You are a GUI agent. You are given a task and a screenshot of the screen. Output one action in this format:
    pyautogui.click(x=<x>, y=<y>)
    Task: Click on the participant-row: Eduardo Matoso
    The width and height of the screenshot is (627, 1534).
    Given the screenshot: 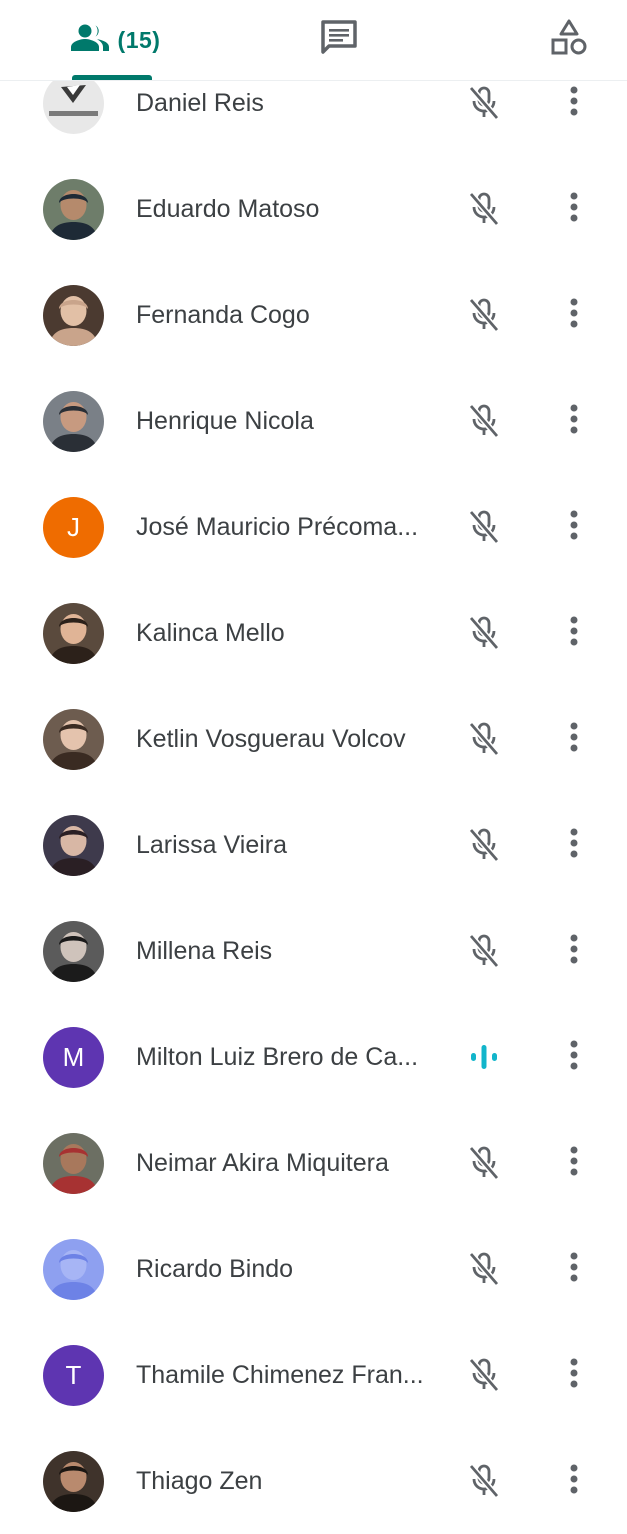 What is the action you would take?
    pyautogui.click(x=313, y=209)
    